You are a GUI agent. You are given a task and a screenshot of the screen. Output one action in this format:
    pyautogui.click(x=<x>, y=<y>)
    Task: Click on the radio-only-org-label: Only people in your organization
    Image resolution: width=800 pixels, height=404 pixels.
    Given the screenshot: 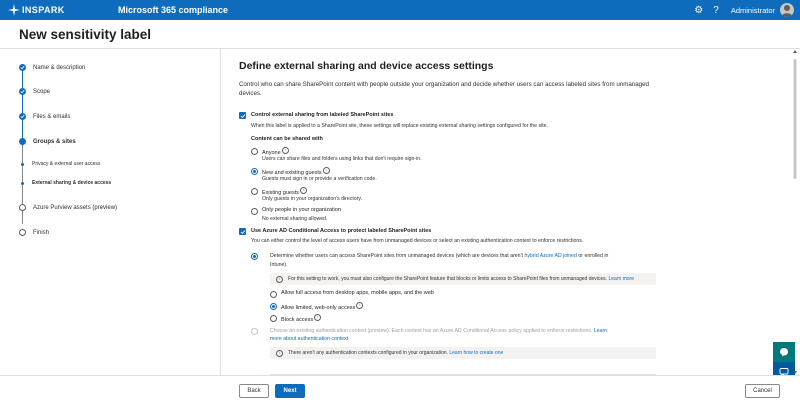 What is the action you would take?
    pyautogui.click(x=301, y=210)
    